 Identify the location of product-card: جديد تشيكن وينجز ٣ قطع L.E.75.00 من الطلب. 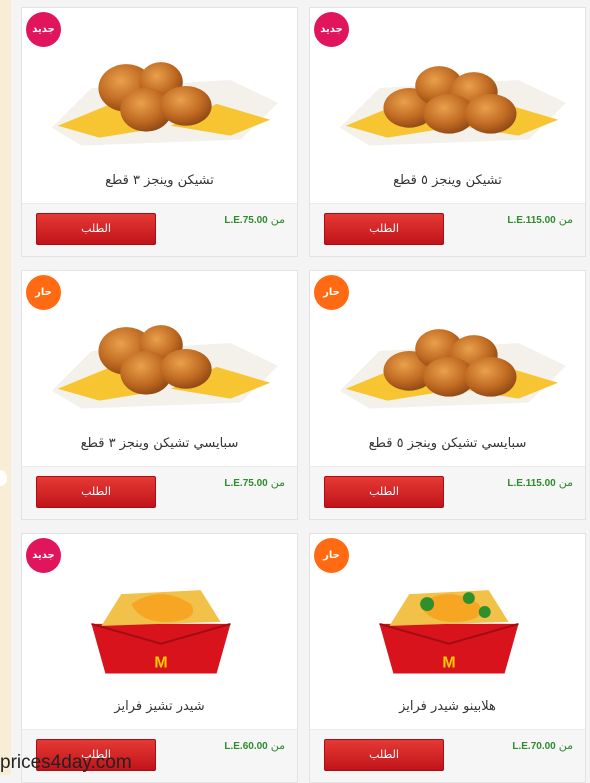
(159, 132).